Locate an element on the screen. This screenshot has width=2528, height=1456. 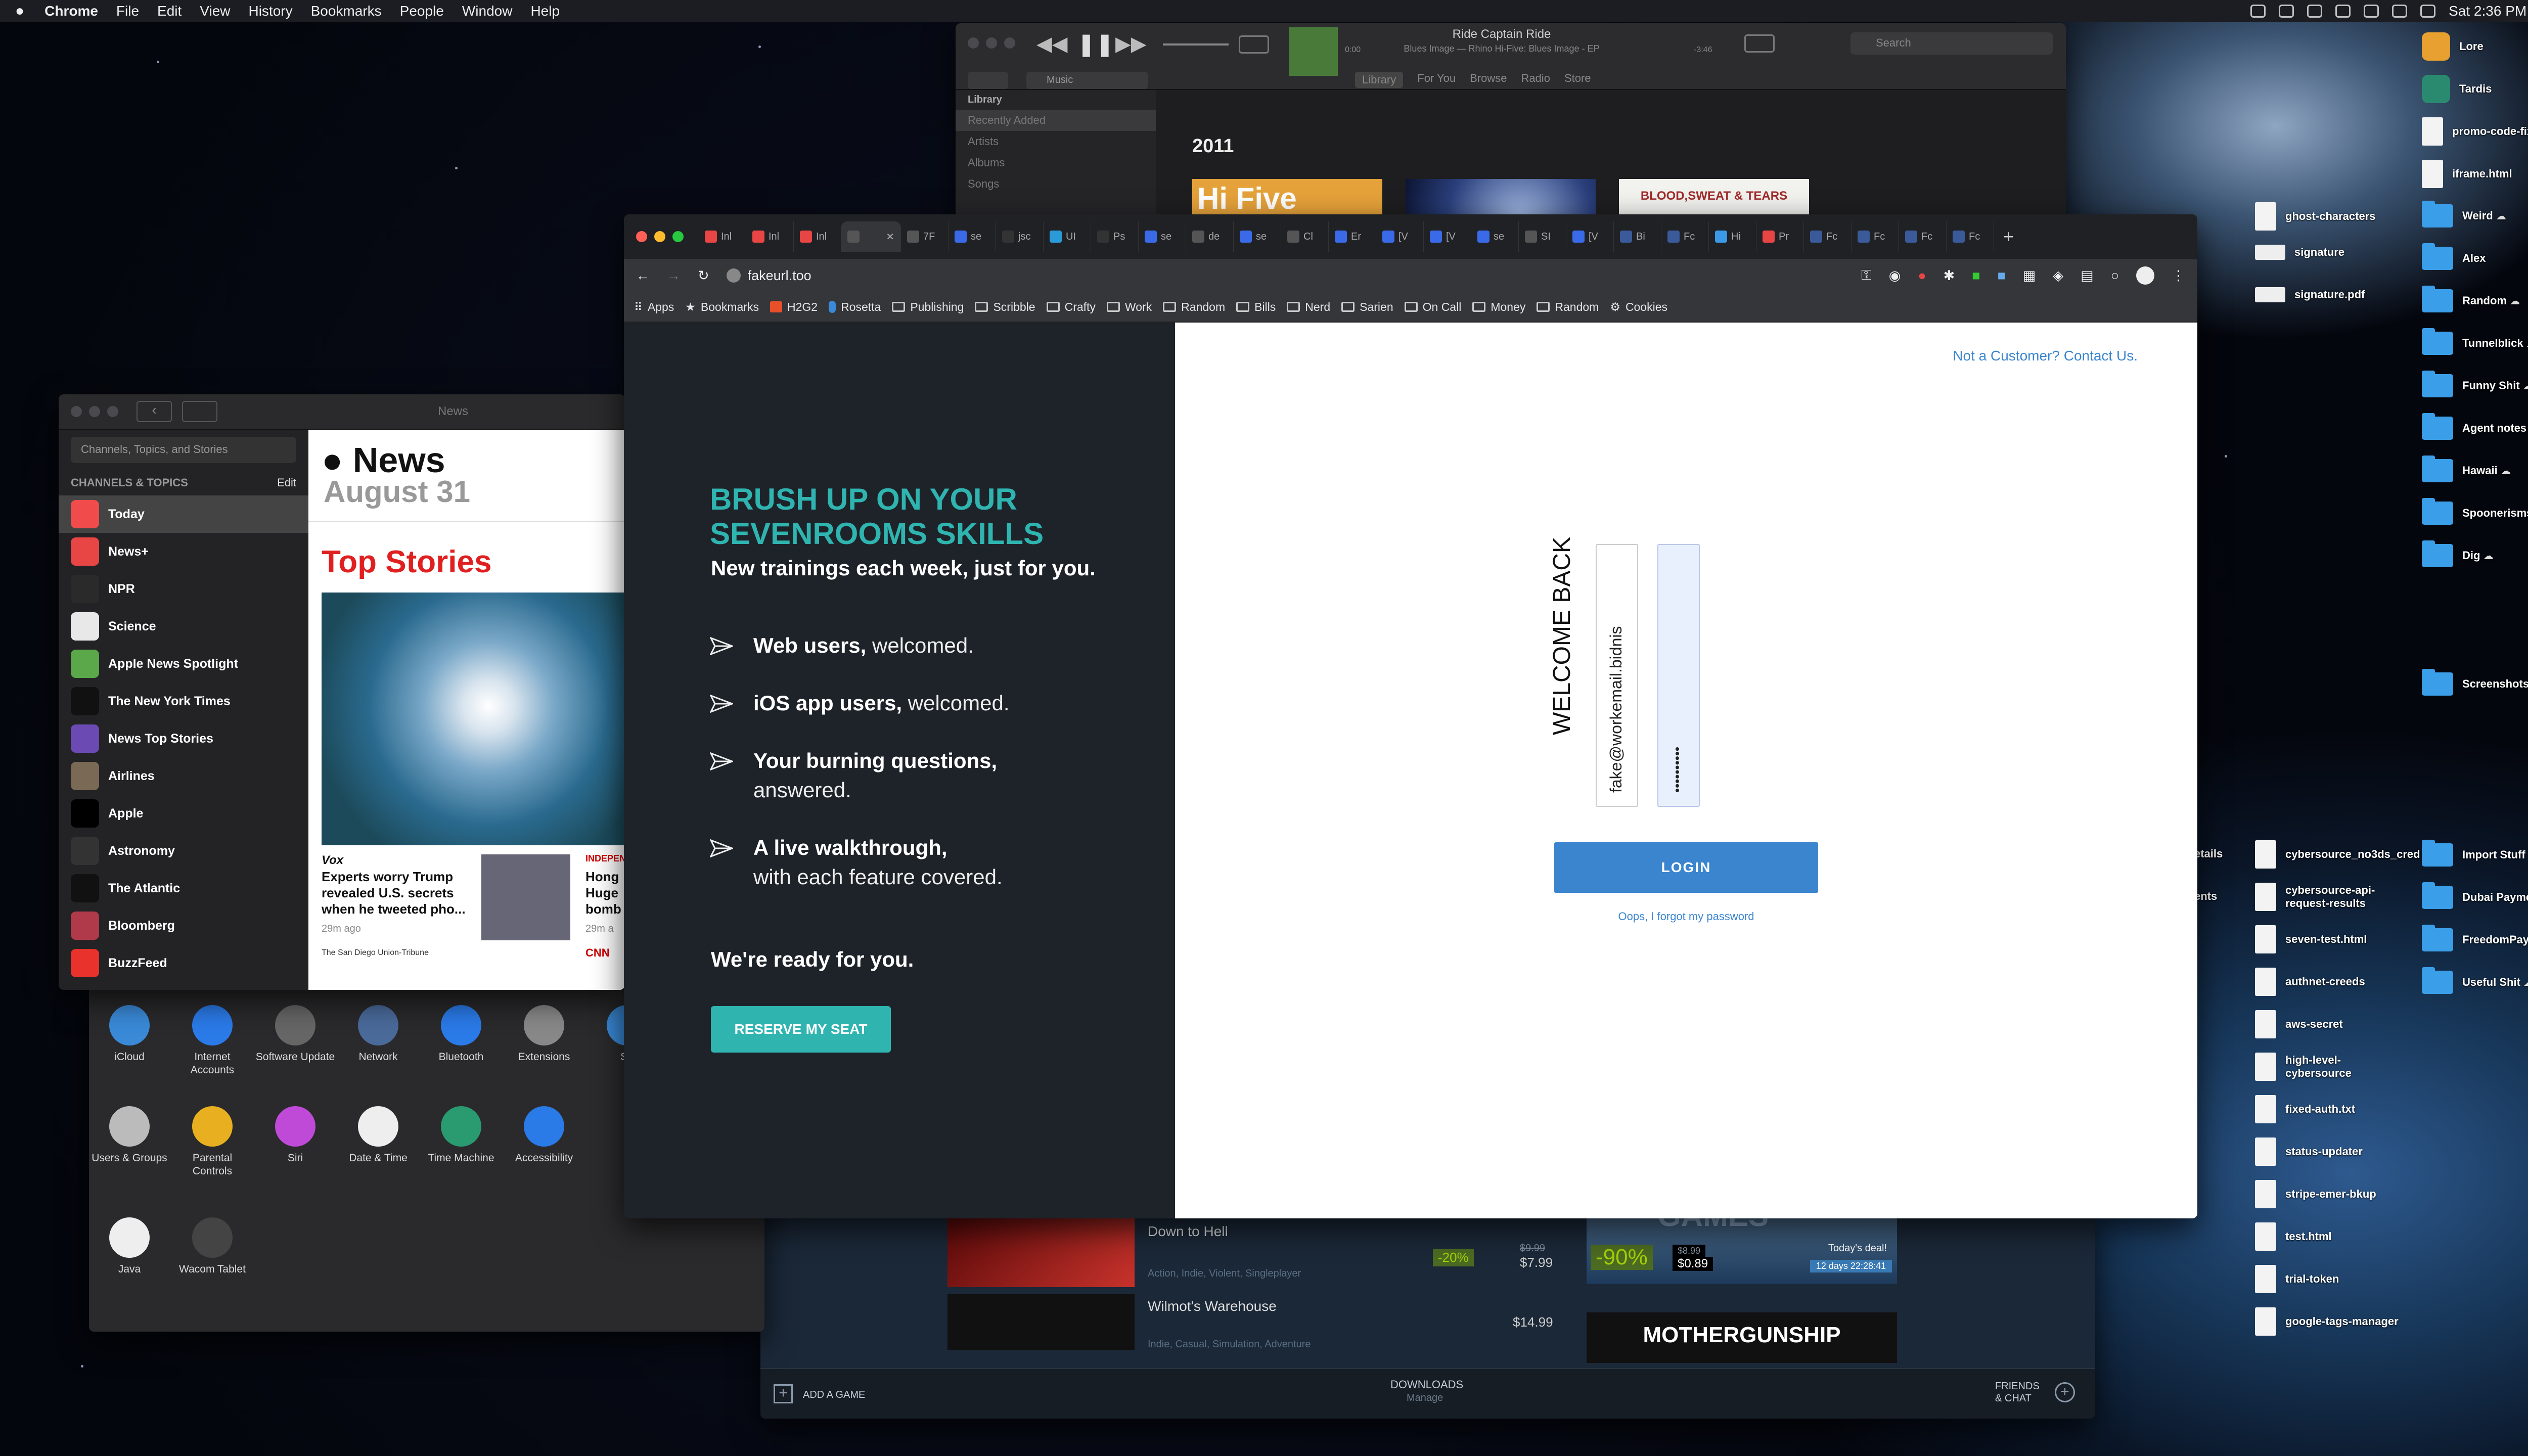
desktop-icon: Dubai Payments☁ is located at coordinates (2475, 895).